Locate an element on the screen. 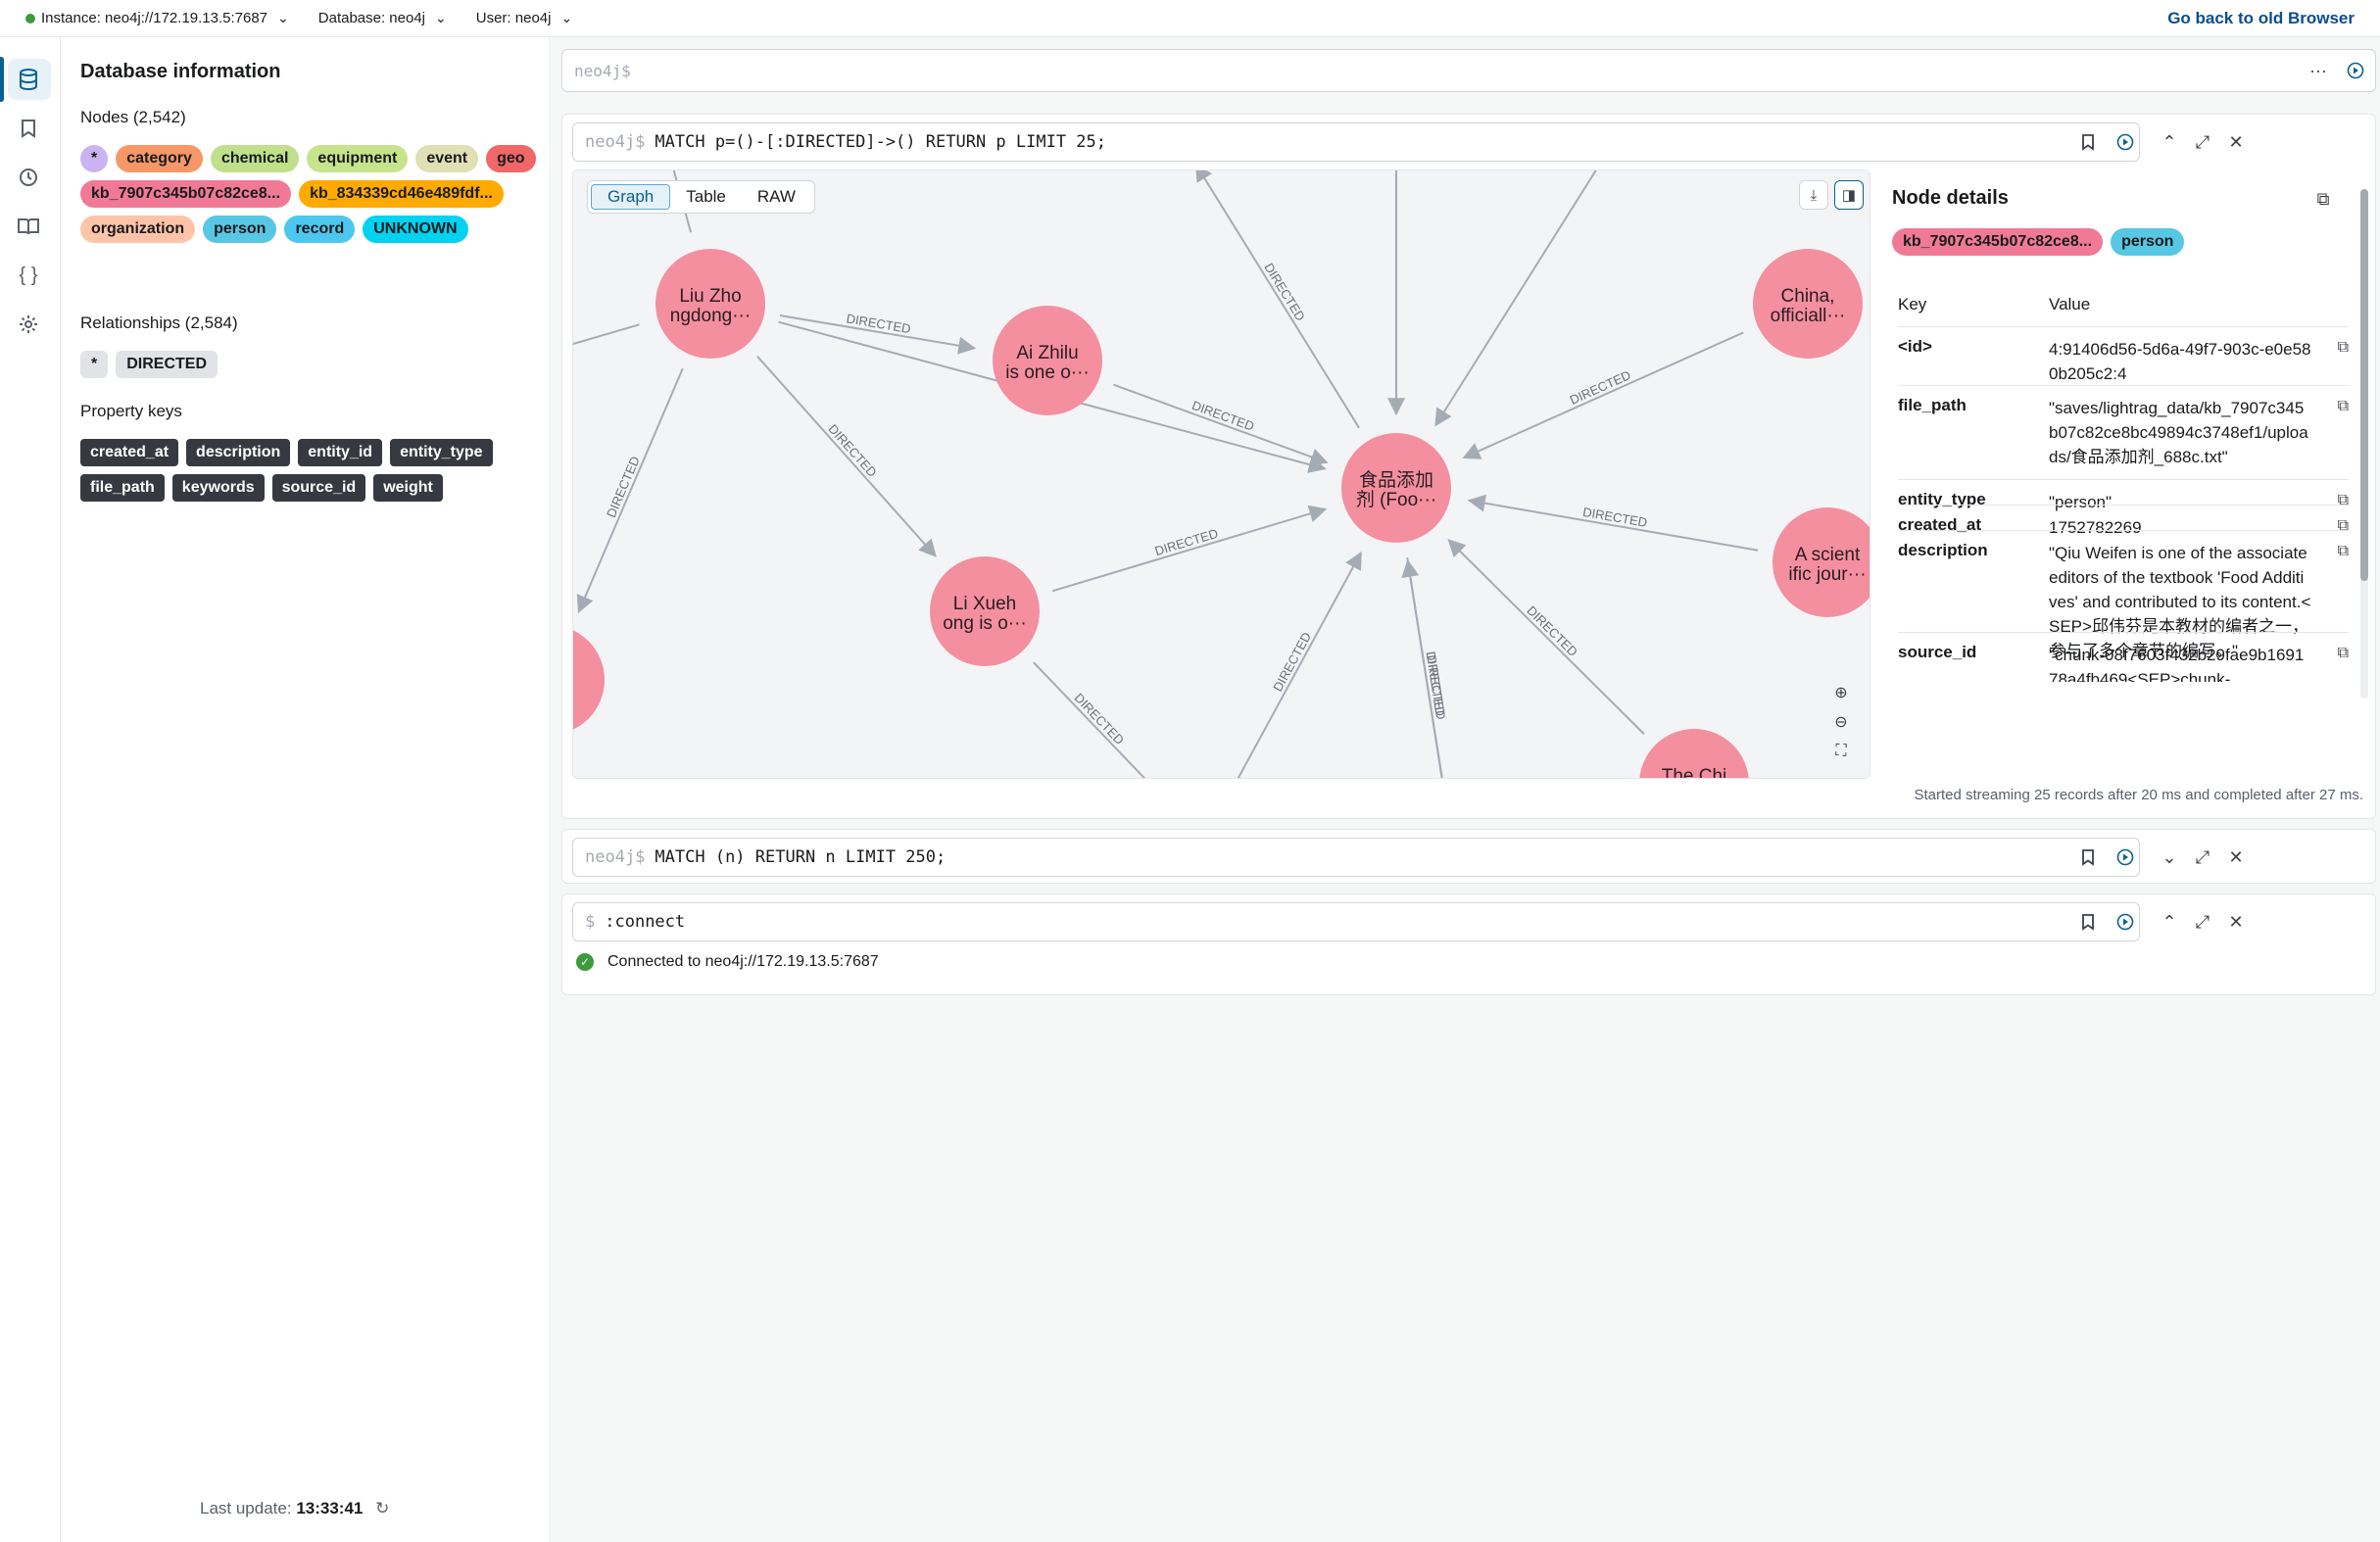 The width and height of the screenshot is (2380, 1542). property-key-chip: keywords is located at coordinates (218, 488).